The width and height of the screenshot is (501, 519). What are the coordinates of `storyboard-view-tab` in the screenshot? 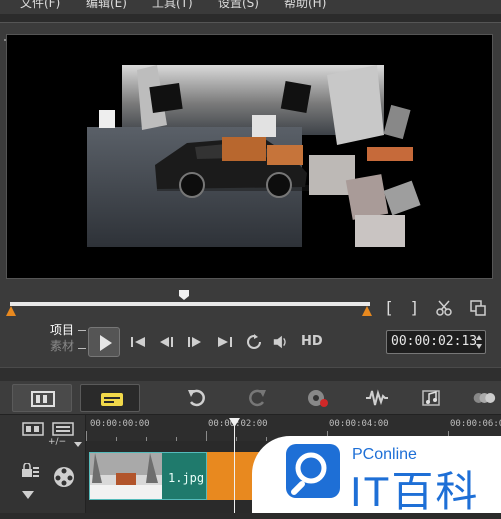 It's located at (42, 398).